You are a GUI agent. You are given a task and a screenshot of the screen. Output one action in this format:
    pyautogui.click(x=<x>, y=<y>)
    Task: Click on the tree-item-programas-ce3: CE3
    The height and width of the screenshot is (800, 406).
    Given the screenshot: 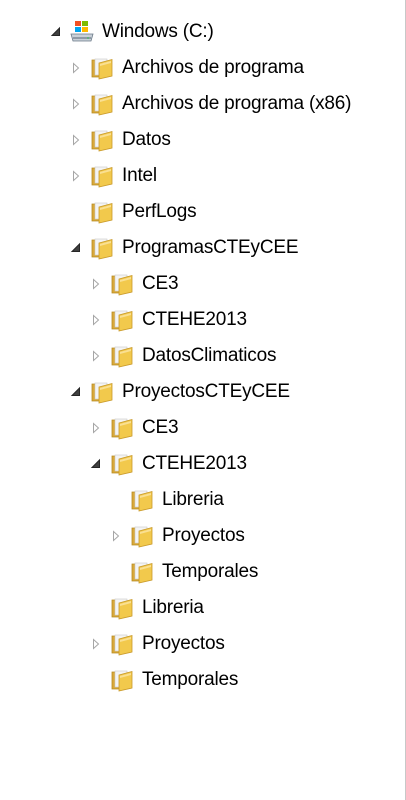 What is the action you would take?
    pyautogui.click(x=202, y=284)
    